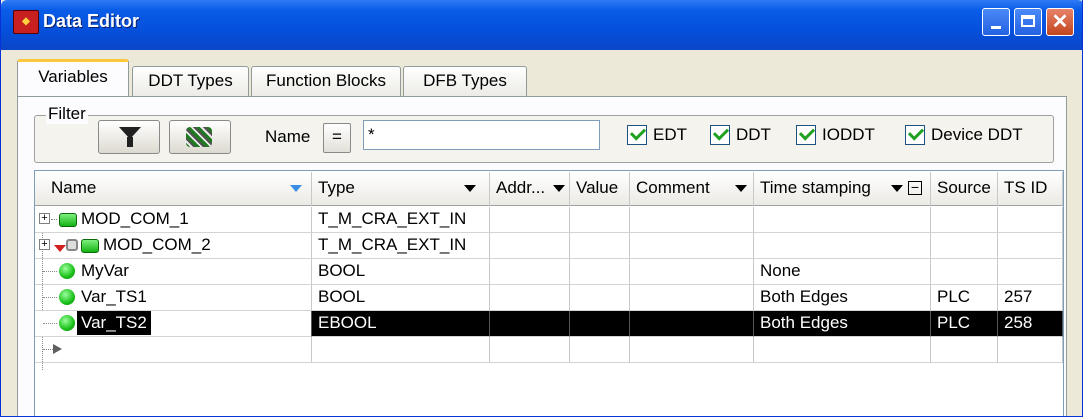 This screenshot has height=417, width=1083. What do you see at coordinates (670, 134) in the screenshot?
I see `checkbox-label: EDT` at bounding box center [670, 134].